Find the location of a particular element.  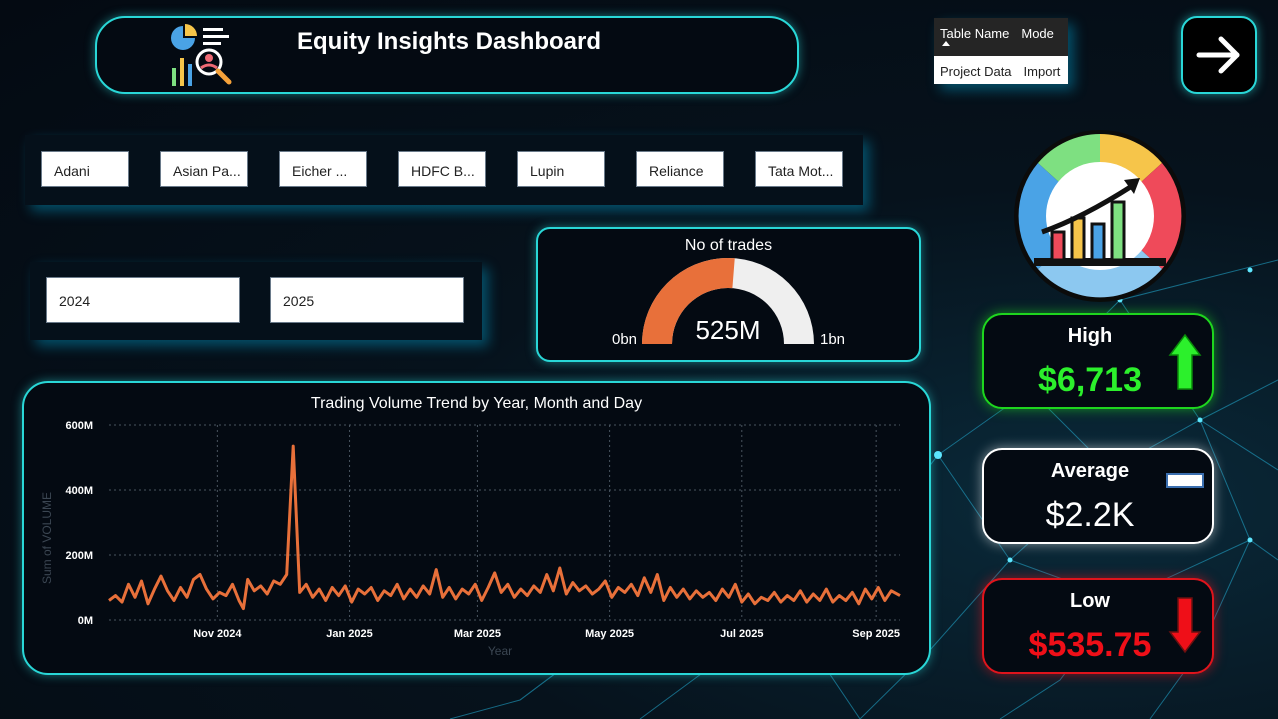

table-info-card: Table Name Mode Project Data Import is located at coordinates (1001, 51).